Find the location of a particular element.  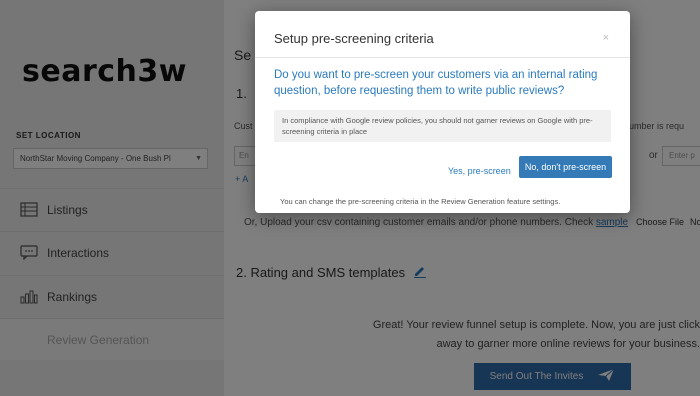

close-icon: × is located at coordinates (606, 38).